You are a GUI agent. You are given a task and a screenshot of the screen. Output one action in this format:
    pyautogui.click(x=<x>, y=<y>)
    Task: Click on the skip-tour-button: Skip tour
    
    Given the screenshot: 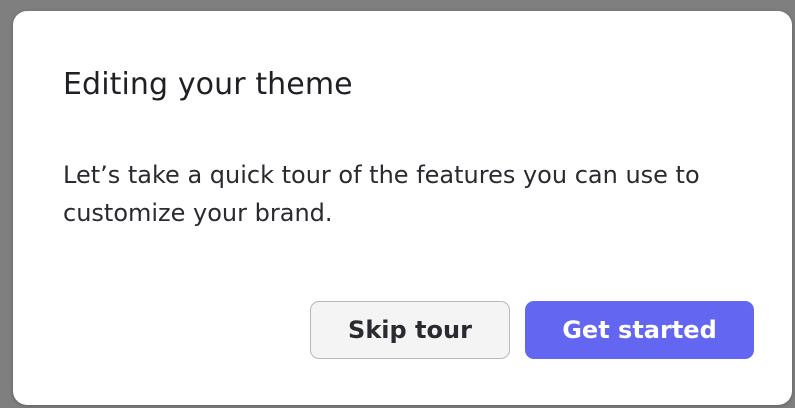 What is the action you would take?
    pyautogui.click(x=410, y=330)
    